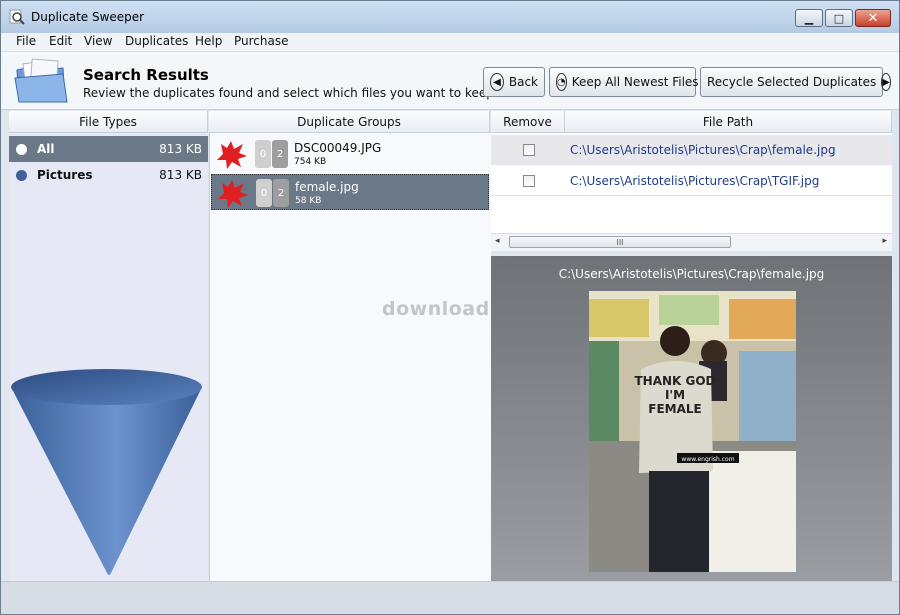 The width and height of the screenshot is (900, 615). I want to click on photo-caption: www.engrish.com, so click(707, 459).